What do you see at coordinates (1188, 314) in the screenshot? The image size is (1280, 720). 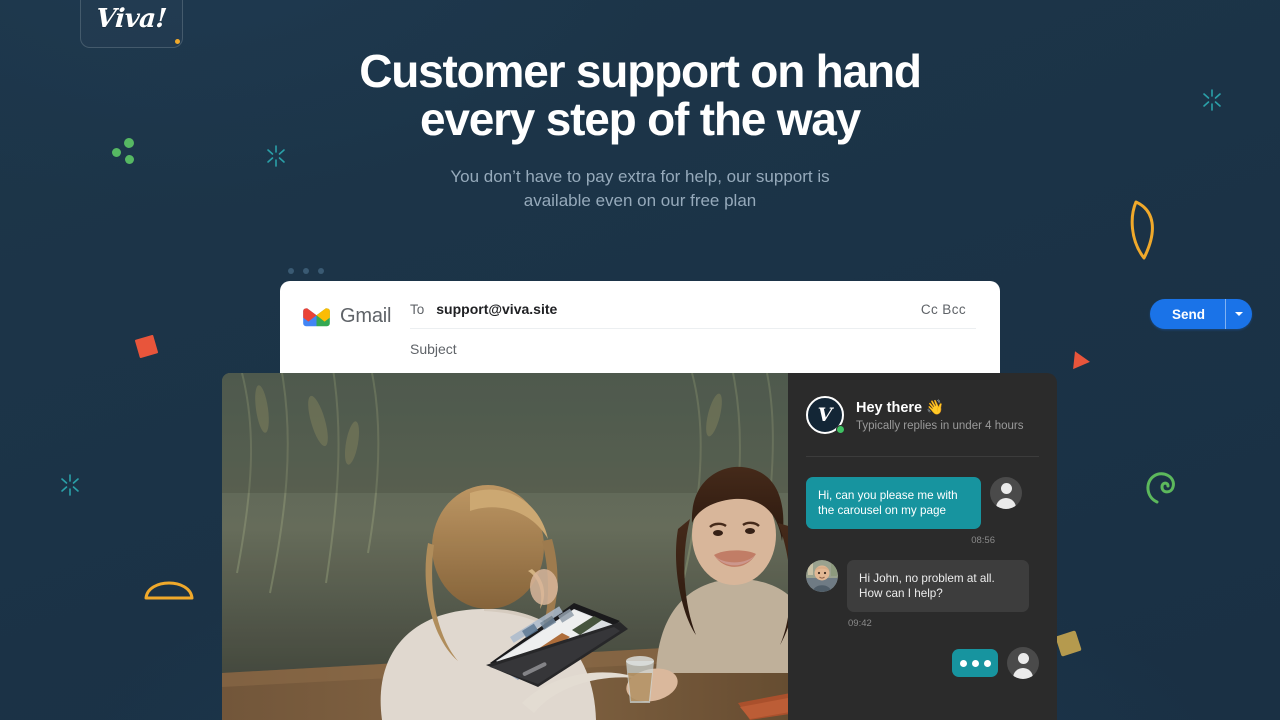 I see `send-button-label: Send` at bounding box center [1188, 314].